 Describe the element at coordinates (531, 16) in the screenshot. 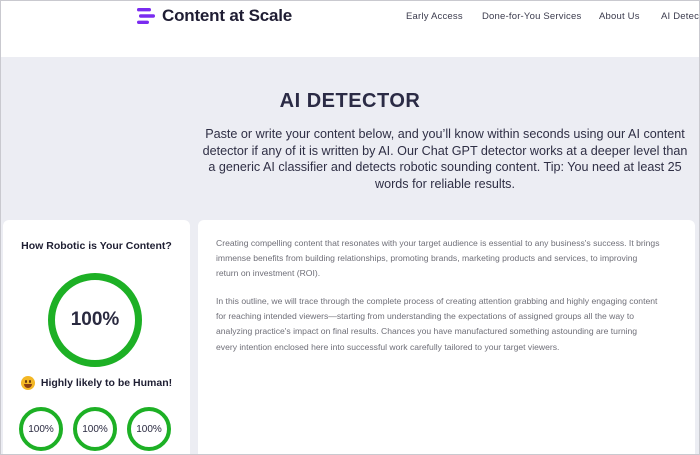

I see `nav-done-for-you-services: Done-for-You Services` at that location.